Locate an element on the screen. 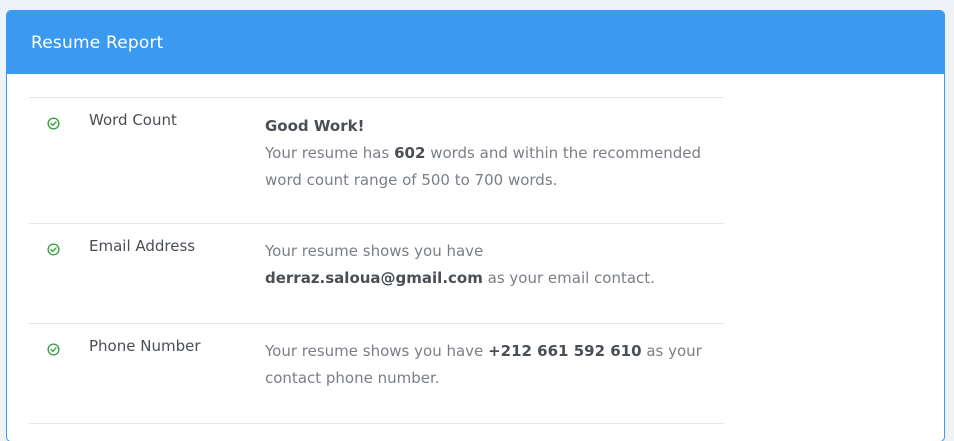 This screenshot has height=441, width=954. page-title: Resume Report is located at coordinates (97, 42).